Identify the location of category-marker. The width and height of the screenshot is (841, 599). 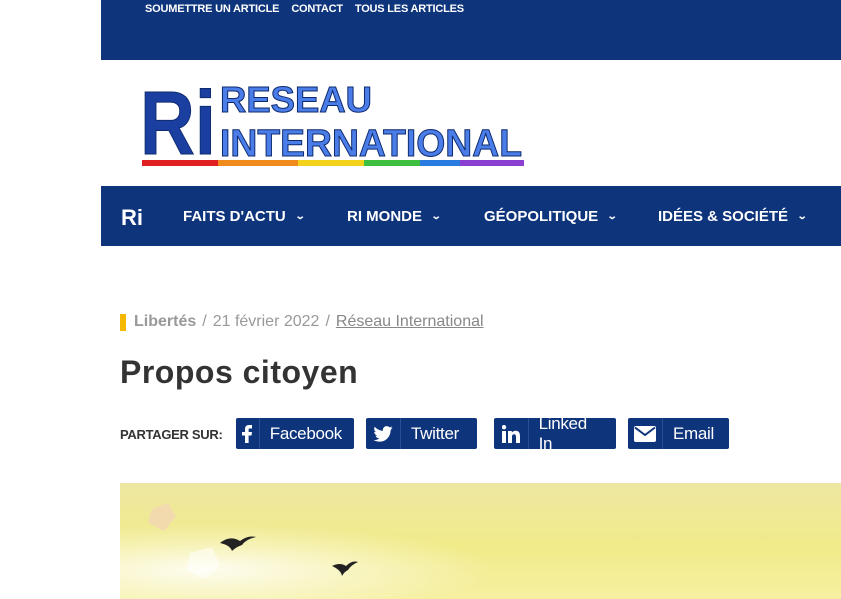
(123, 322).